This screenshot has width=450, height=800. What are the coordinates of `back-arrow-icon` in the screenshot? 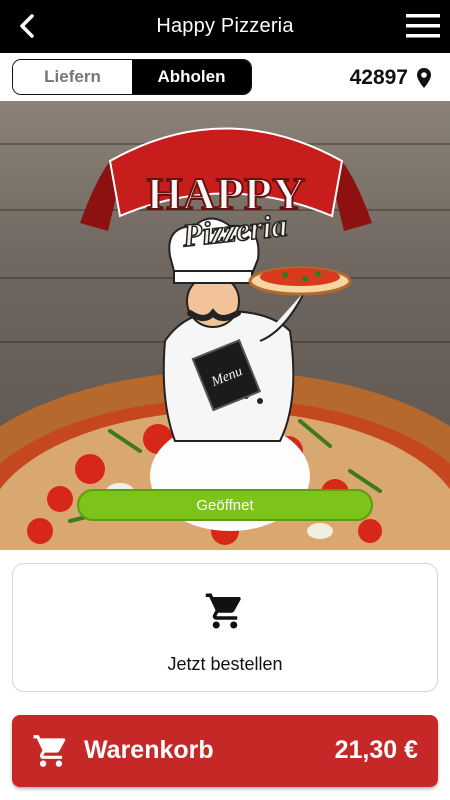 It's located at (28, 26).